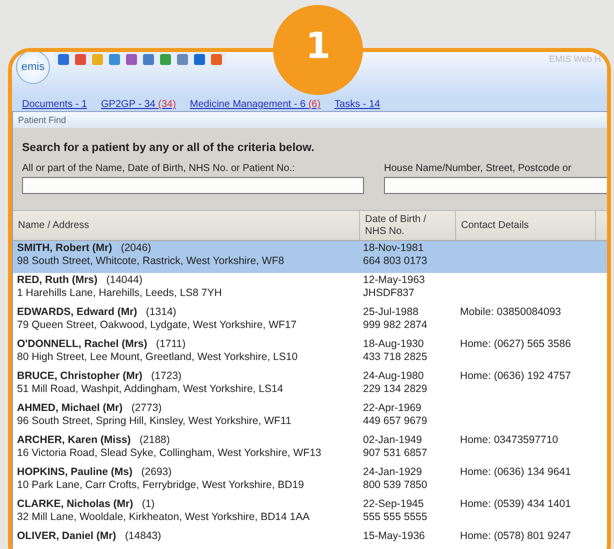 Image resolution: width=614 pixels, height=549 pixels. What do you see at coordinates (394, 248) in the screenshot?
I see `date-of-birth: 18-Nov-1981` at bounding box center [394, 248].